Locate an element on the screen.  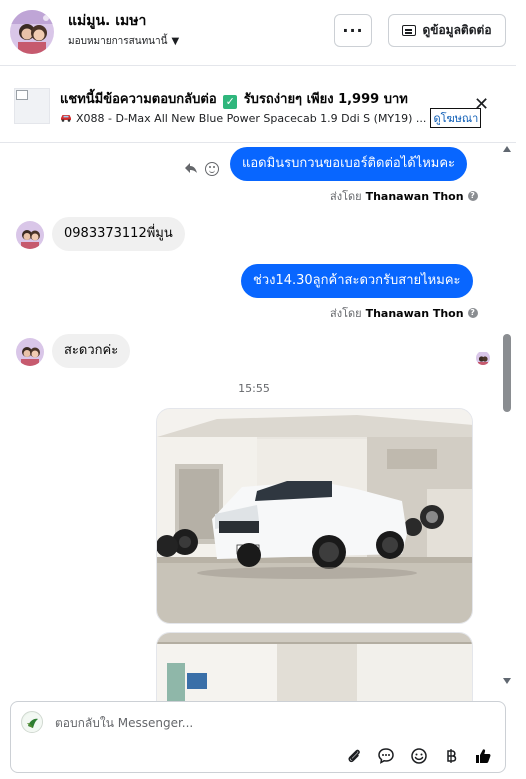
contact-name: แม่มูน. เมษา is located at coordinates (107, 21).